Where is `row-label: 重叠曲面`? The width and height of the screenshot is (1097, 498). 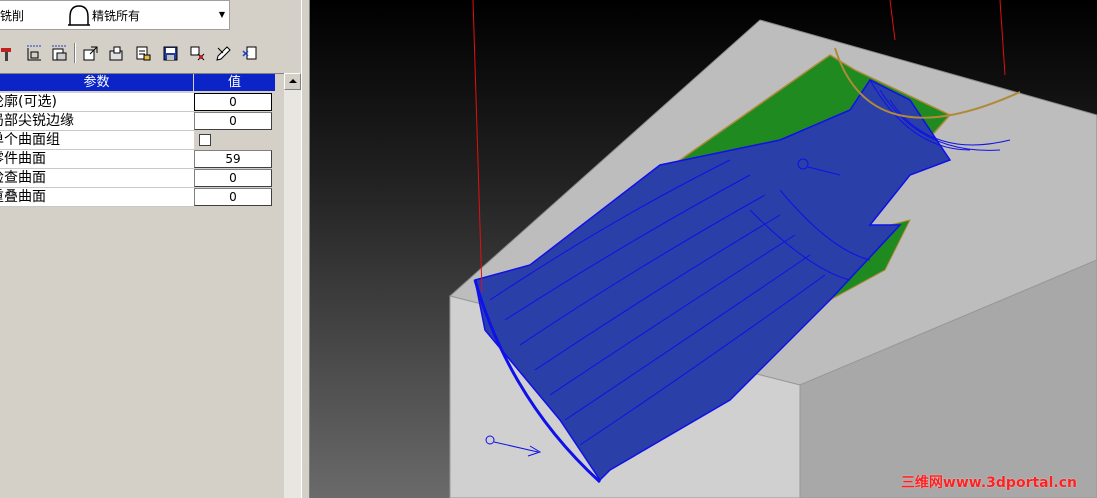
row-label: 重叠曲面 is located at coordinates (23, 197).